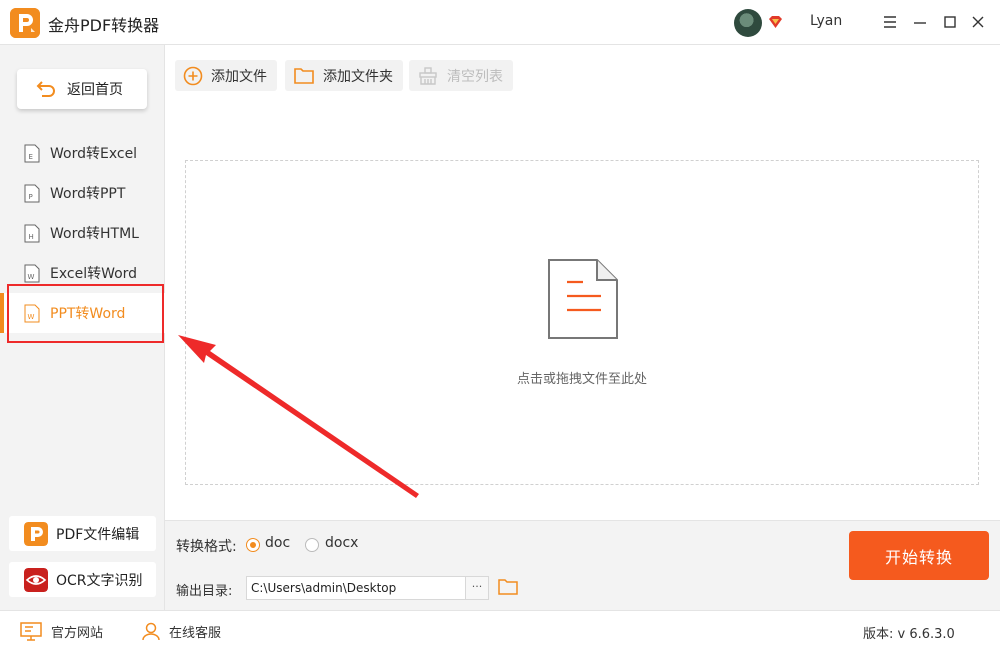  Describe the element at coordinates (500, 630) in the screenshot. I see `footer: 官方网站 在线客服 版本: v 6.6.3.0` at that location.